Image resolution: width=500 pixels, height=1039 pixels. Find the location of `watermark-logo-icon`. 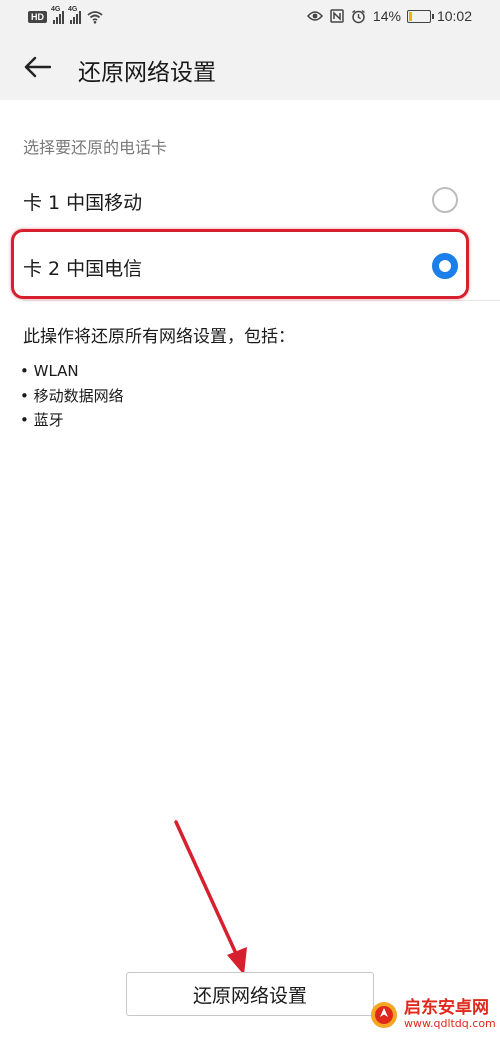

watermark-logo-icon is located at coordinates (384, 1014).